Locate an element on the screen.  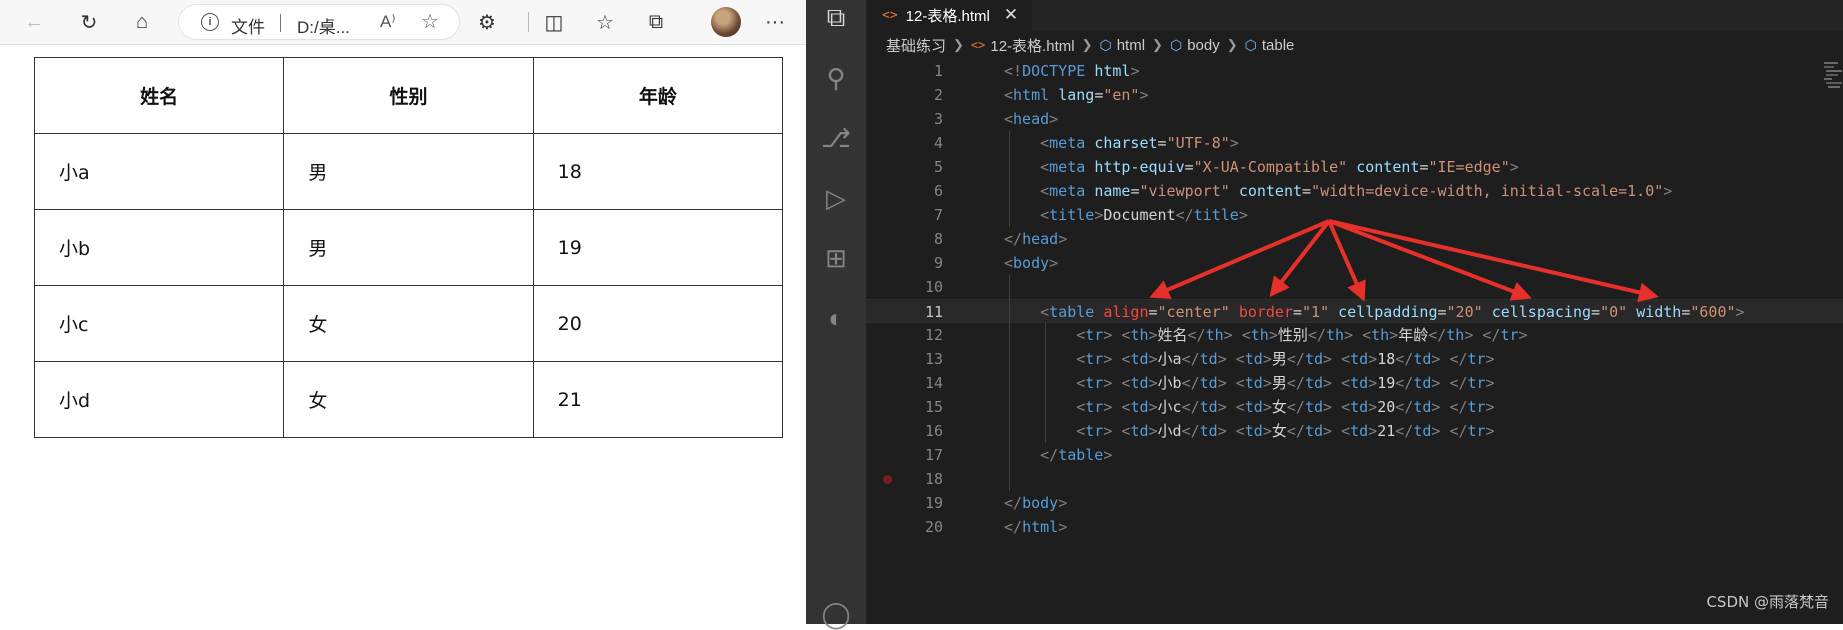
split-screen-icon: ◫ is located at coordinates (554, 22).